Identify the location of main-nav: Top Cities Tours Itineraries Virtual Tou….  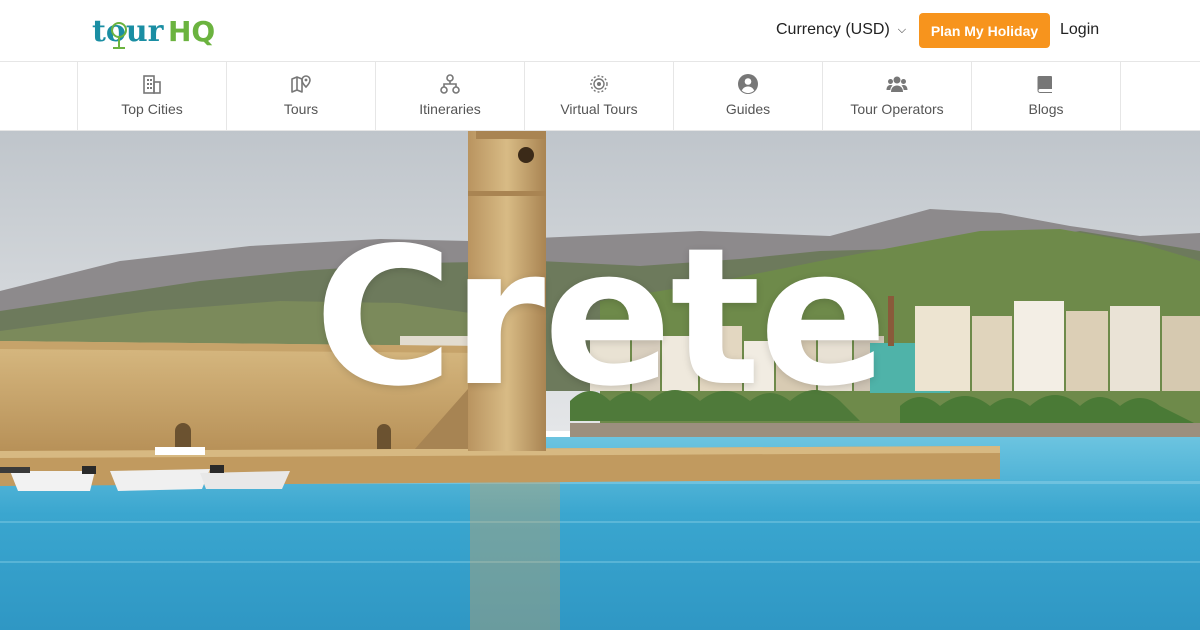
(600, 96).